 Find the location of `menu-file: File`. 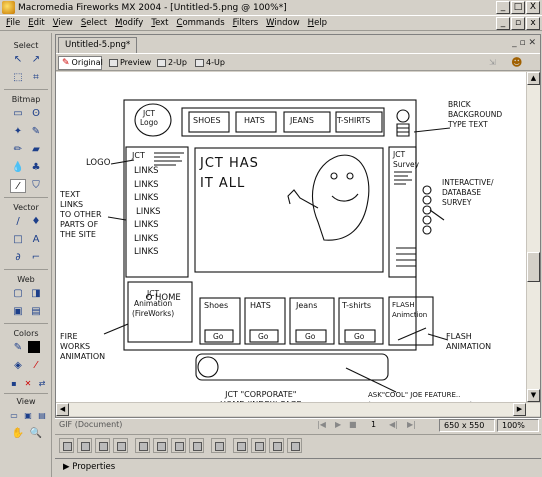

menu-file: File is located at coordinates (13, 23).